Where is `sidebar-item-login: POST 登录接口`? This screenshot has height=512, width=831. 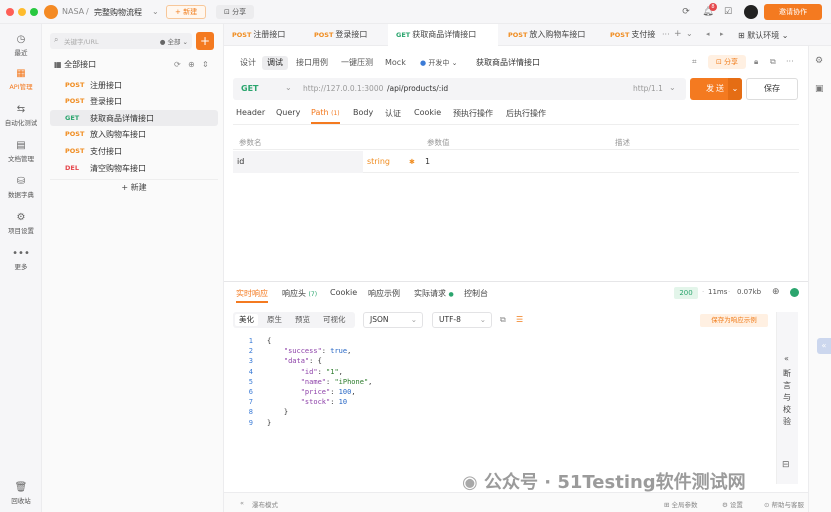
sidebar-item-login: POST 登录接口 is located at coordinates (134, 101).